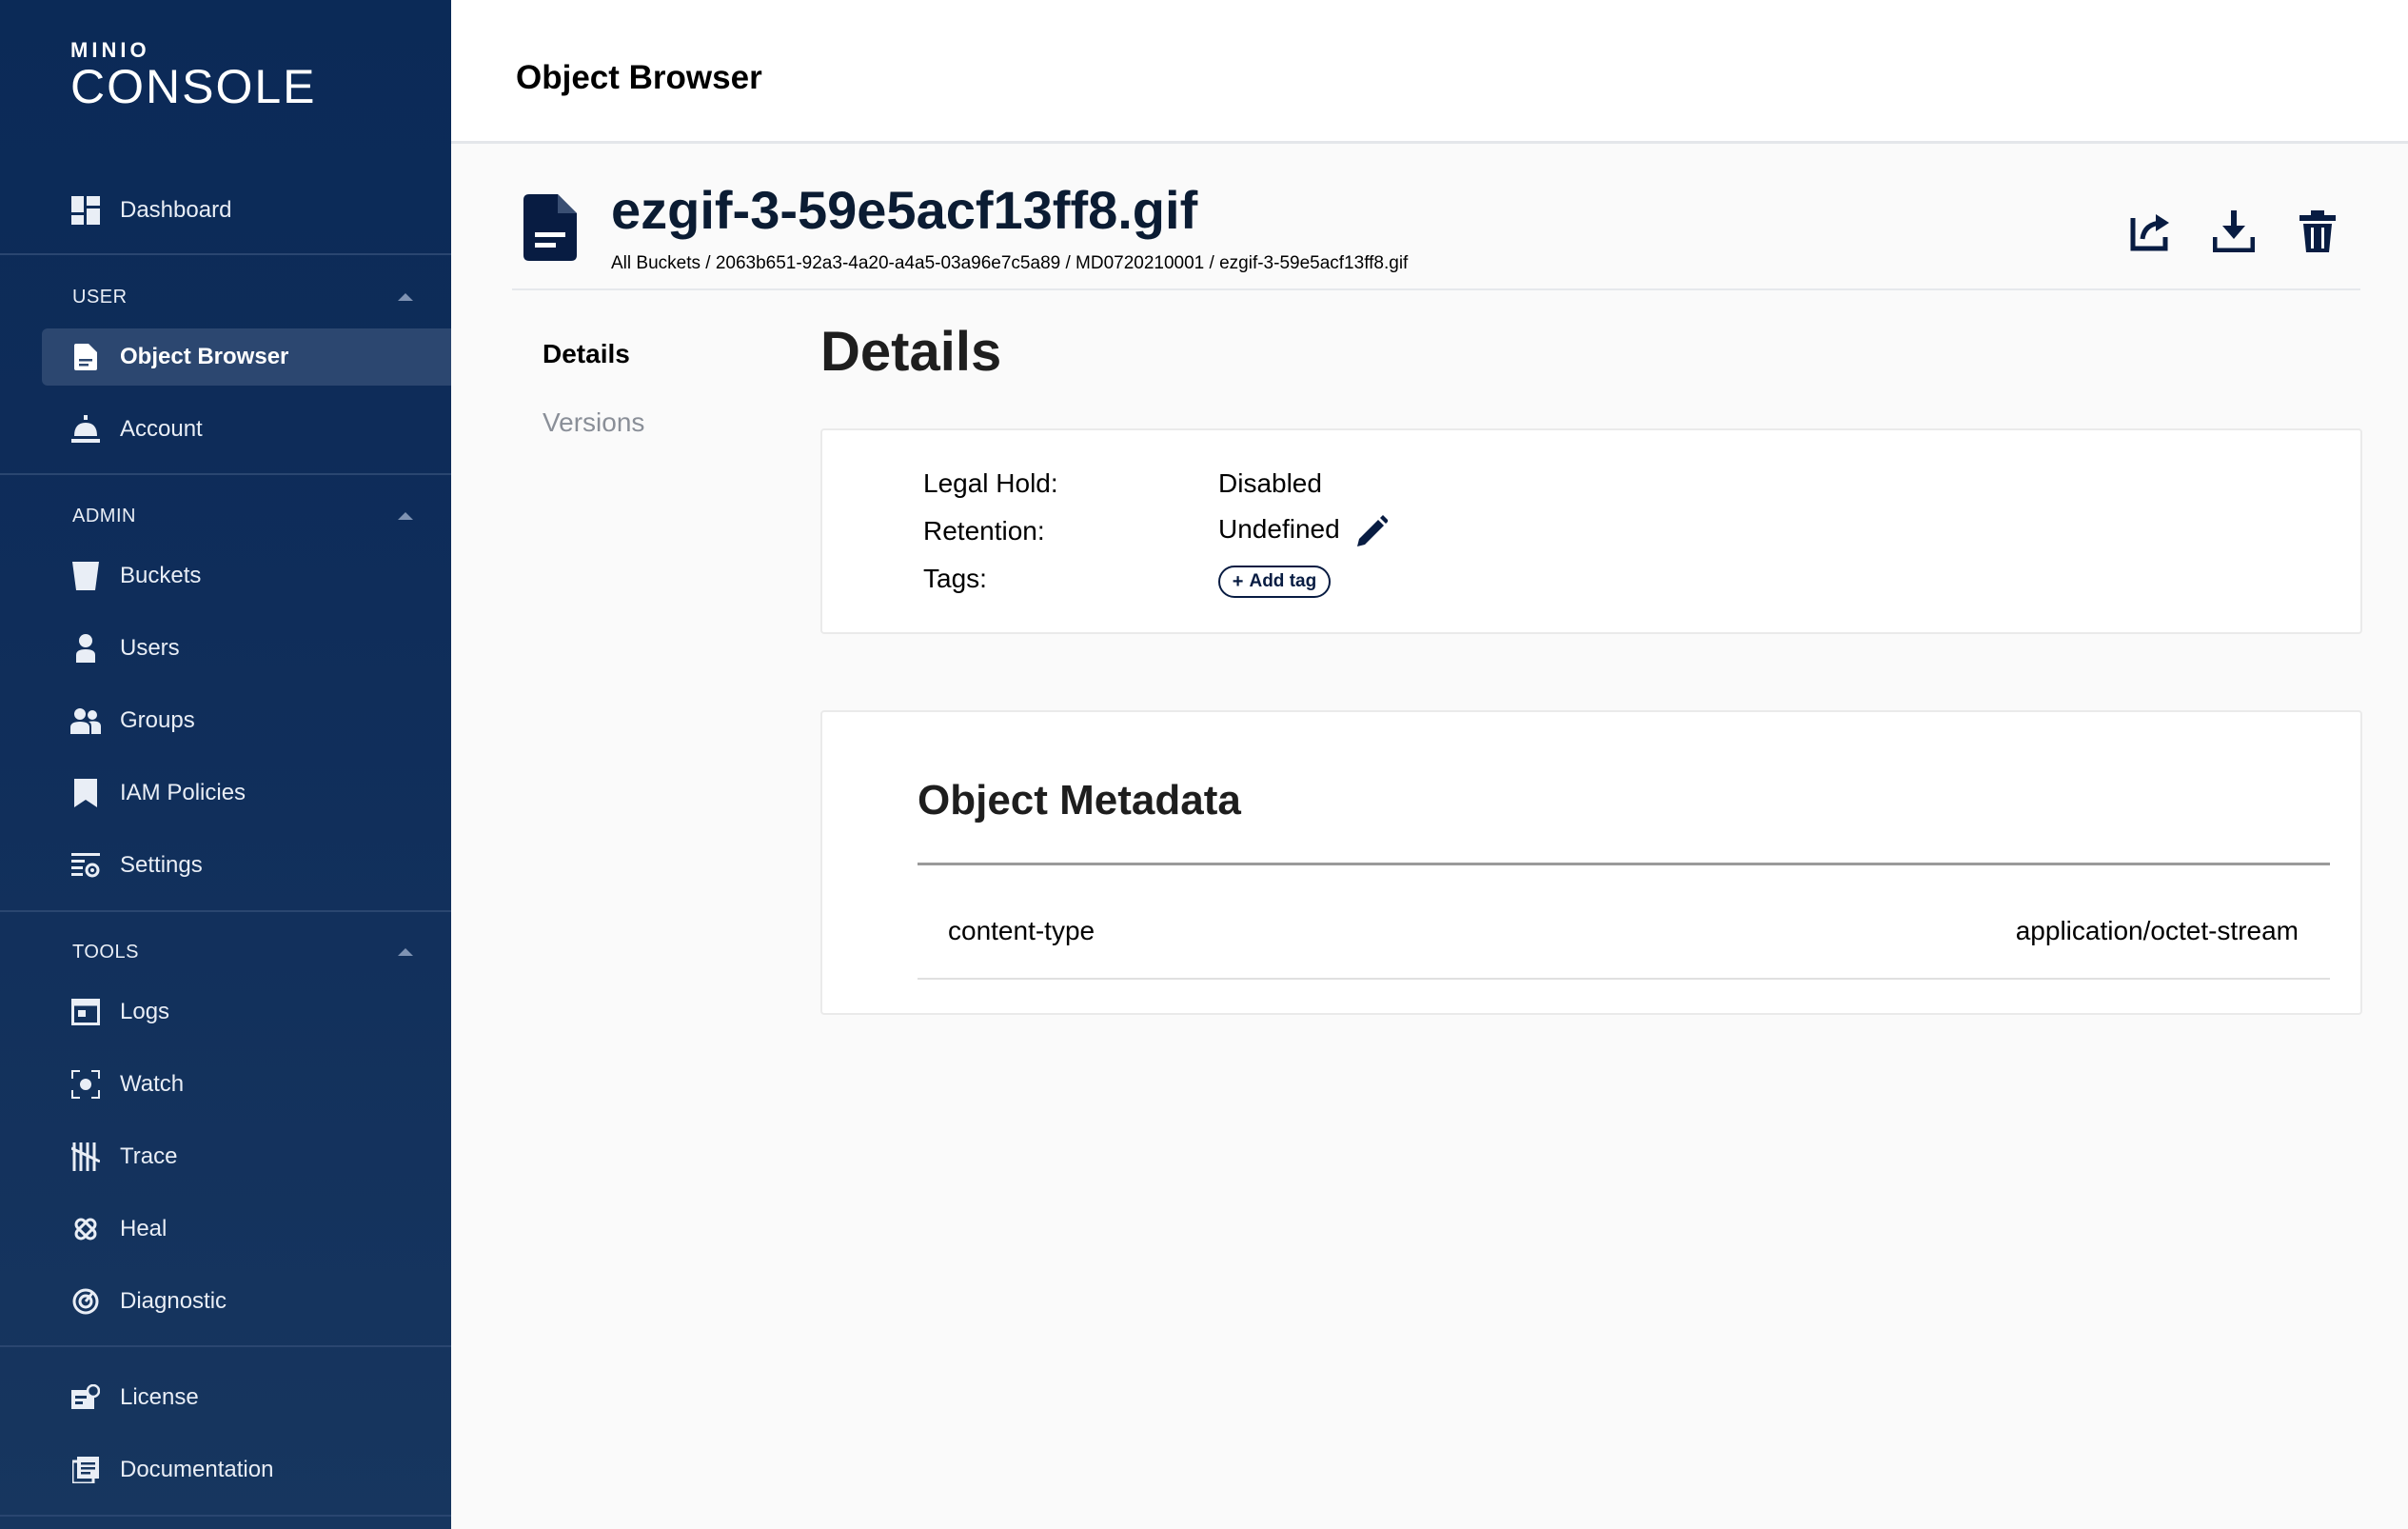 The image size is (2408, 1529). What do you see at coordinates (152, 1084) in the screenshot?
I see `sidebar-item-label: Watch` at bounding box center [152, 1084].